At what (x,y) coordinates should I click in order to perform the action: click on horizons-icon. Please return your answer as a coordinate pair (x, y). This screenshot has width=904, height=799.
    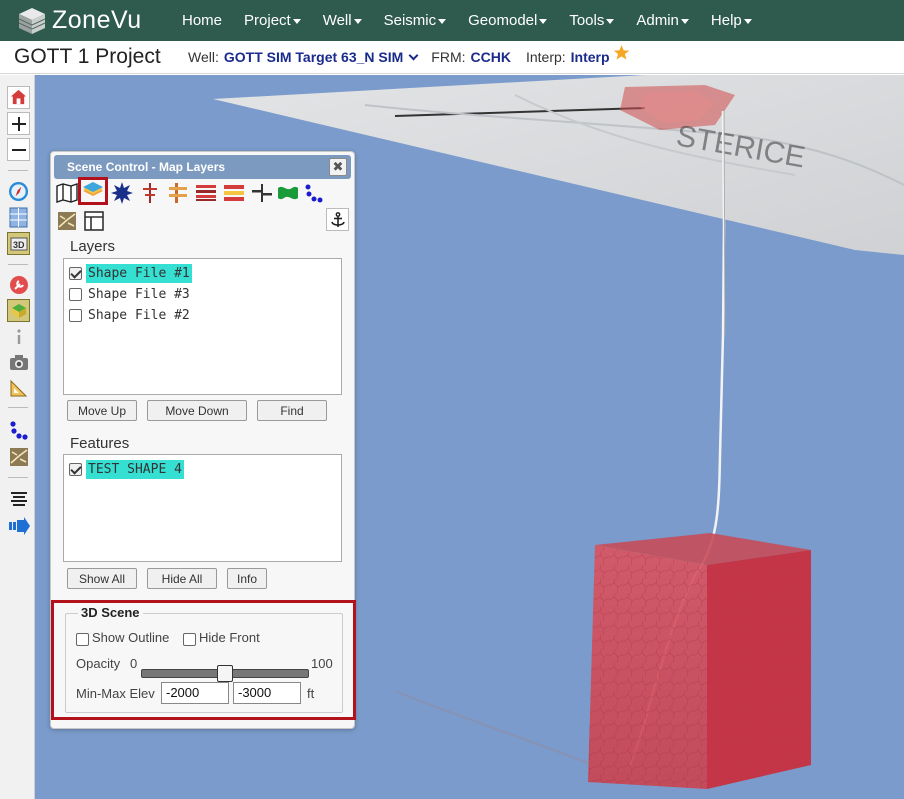
    Looking at the image, I should click on (205, 192).